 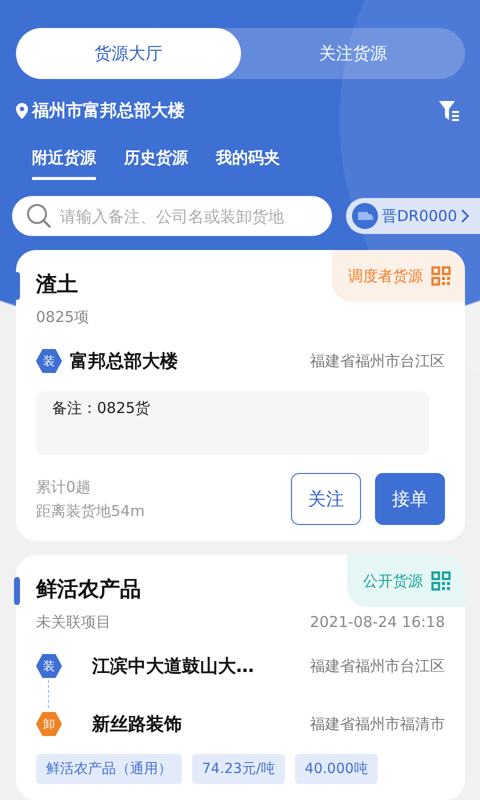 What do you see at coordinates (48, 694) in the screenshot?
I see `route-connector` at bounding box center [48, 694].